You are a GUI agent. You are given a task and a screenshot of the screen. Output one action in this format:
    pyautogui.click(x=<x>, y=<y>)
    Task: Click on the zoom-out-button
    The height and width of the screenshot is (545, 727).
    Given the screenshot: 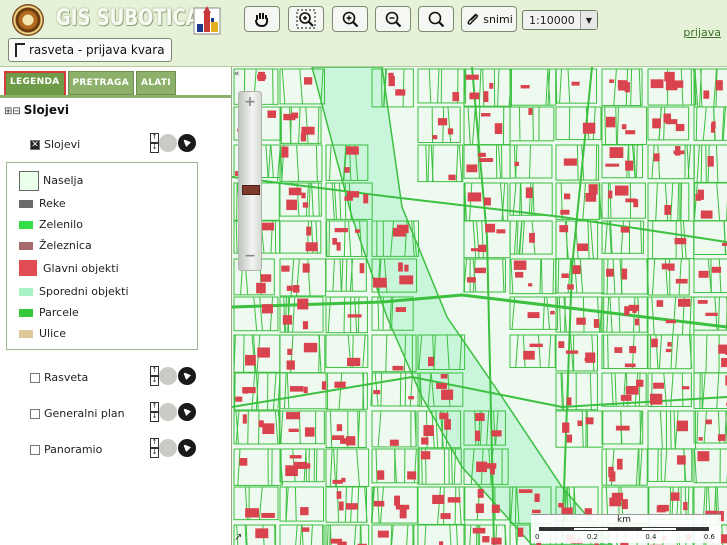 What is the action you would take?
    pyautogui.click(x=393, y=19)
    